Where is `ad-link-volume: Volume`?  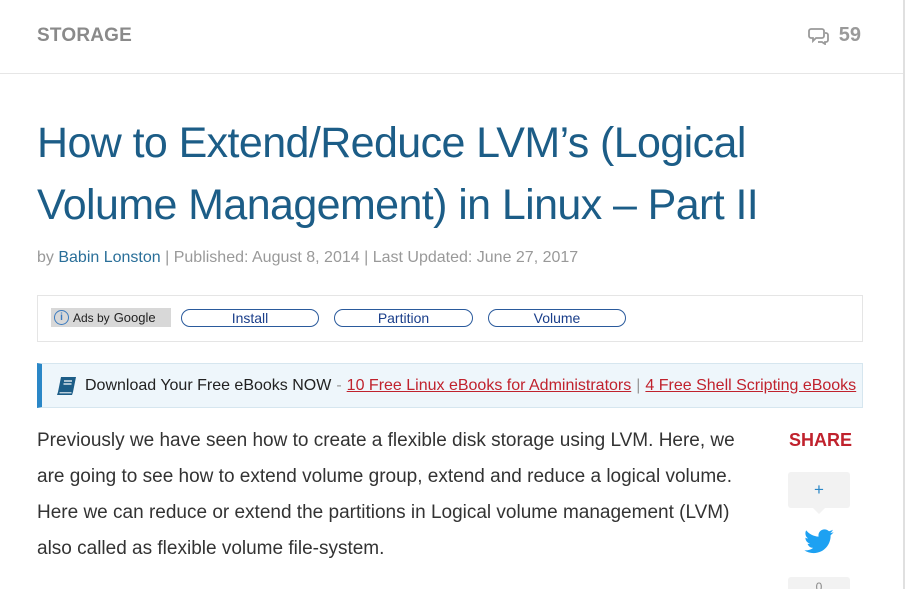
ad-link-volume: Volume is located at coordinates (557, 318).